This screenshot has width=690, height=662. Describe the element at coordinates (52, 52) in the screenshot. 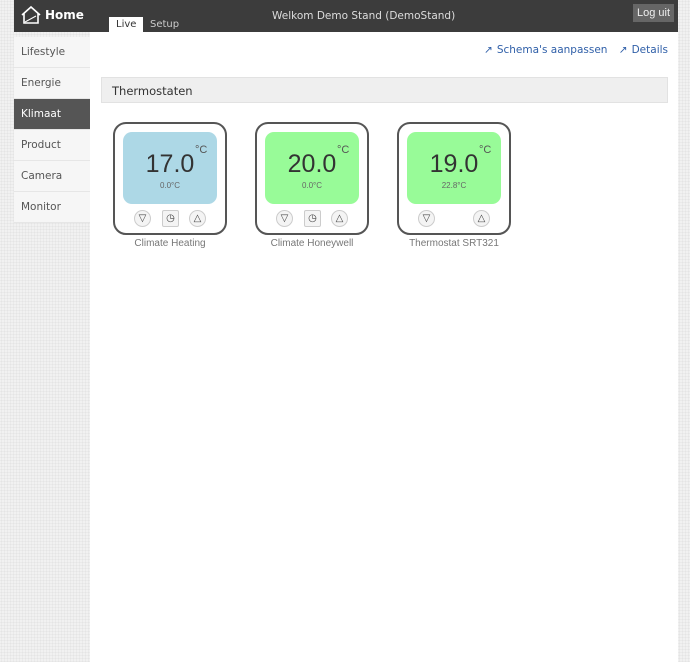

I see `sidebar-item-lifestyle: Lifestyle` at that location.